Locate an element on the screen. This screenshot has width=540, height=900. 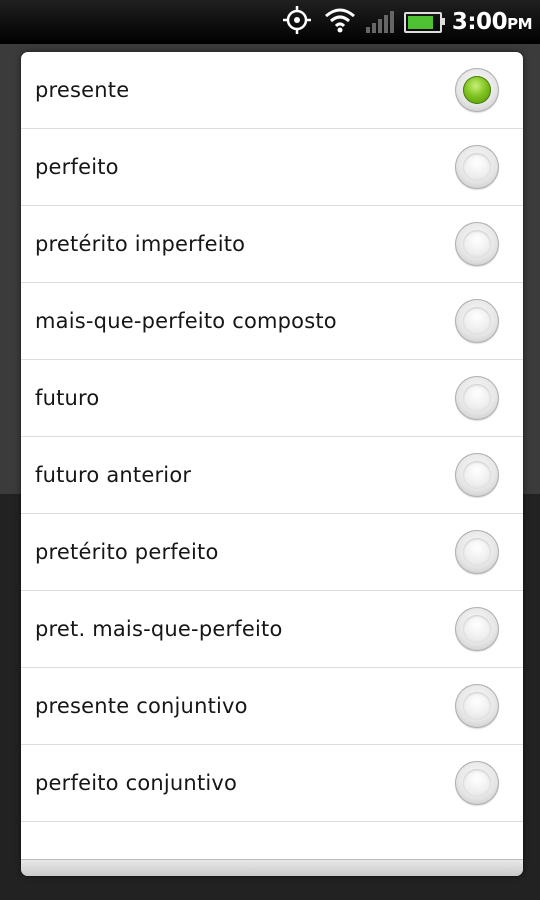
radio-button-checked is located at coordinates (477, 90).